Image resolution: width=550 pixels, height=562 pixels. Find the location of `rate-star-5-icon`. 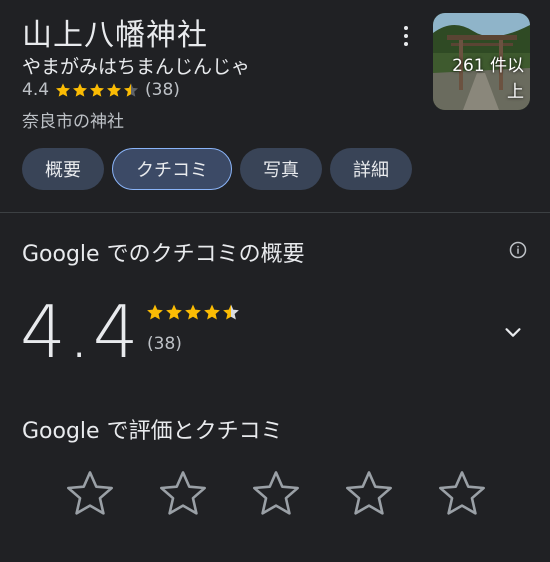

rate-star-5-icon is located at coordinates (462, 493).